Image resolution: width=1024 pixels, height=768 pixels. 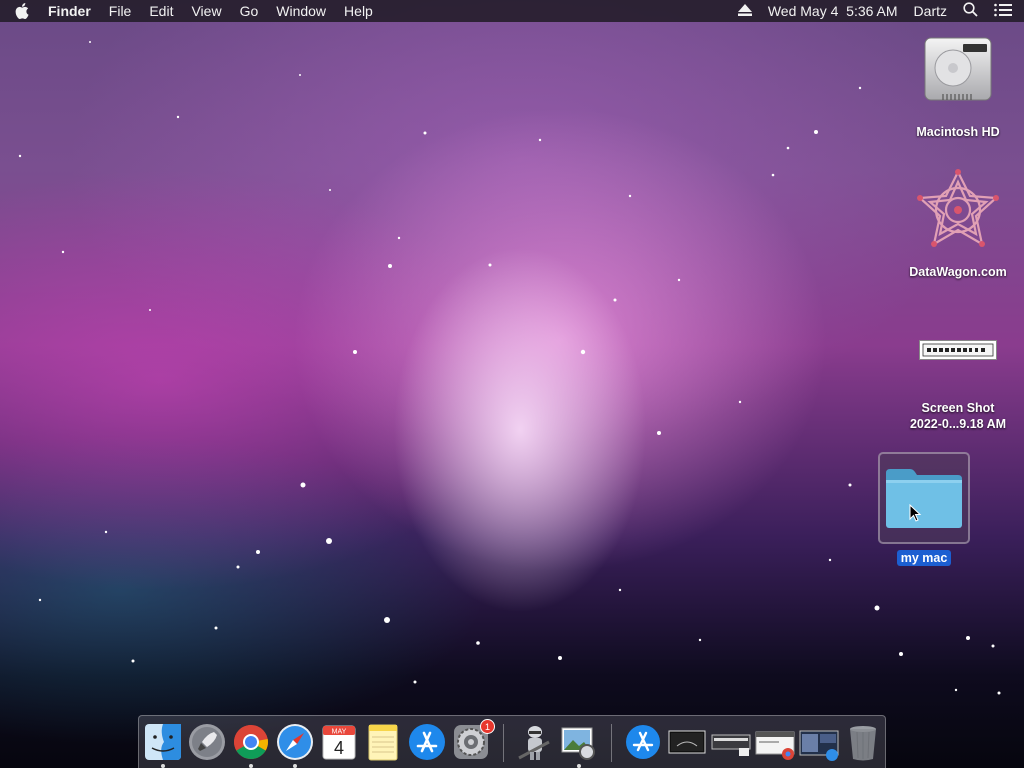 What do you see at coordinates (930, 11) in the screenshot?
I see `menubar-user: Dartz` at bounding box center [930, 11].